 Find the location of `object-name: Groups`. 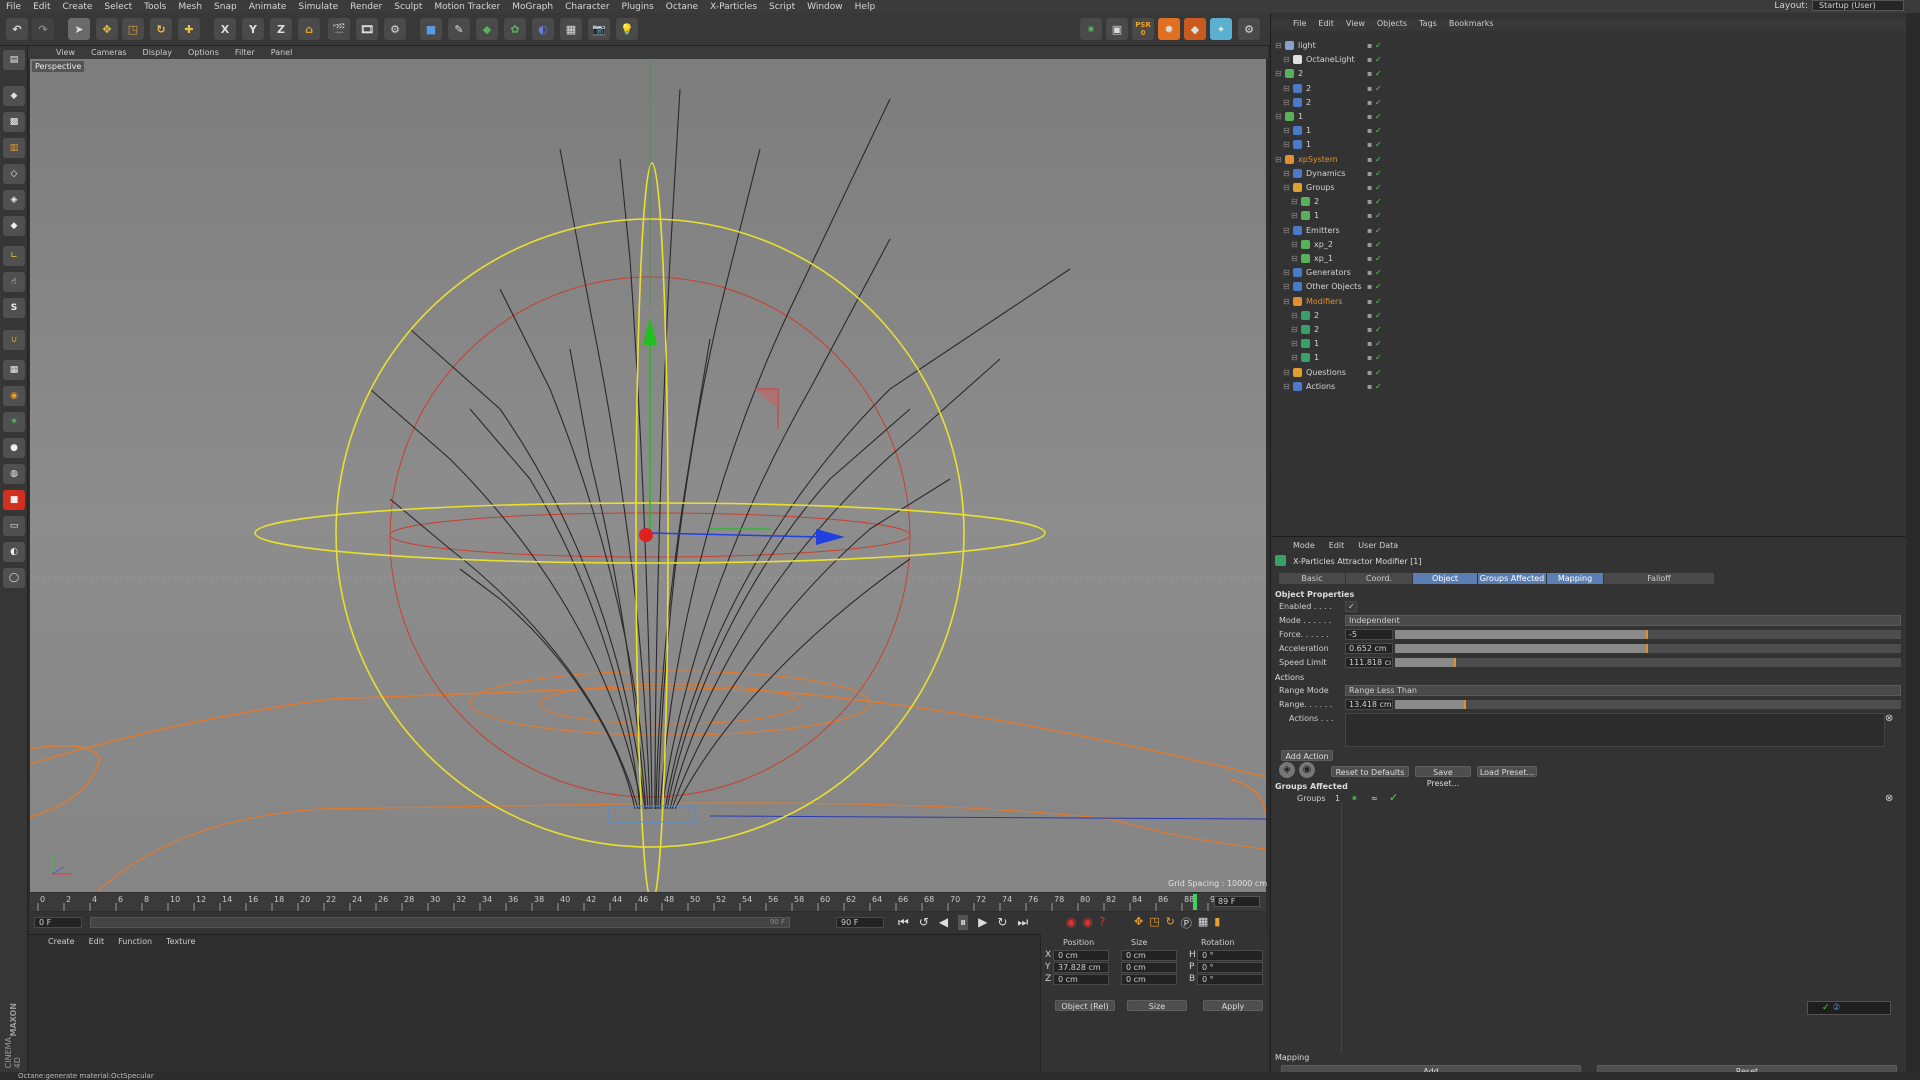

object-name: Groups is located at coordinates (1320, 188).